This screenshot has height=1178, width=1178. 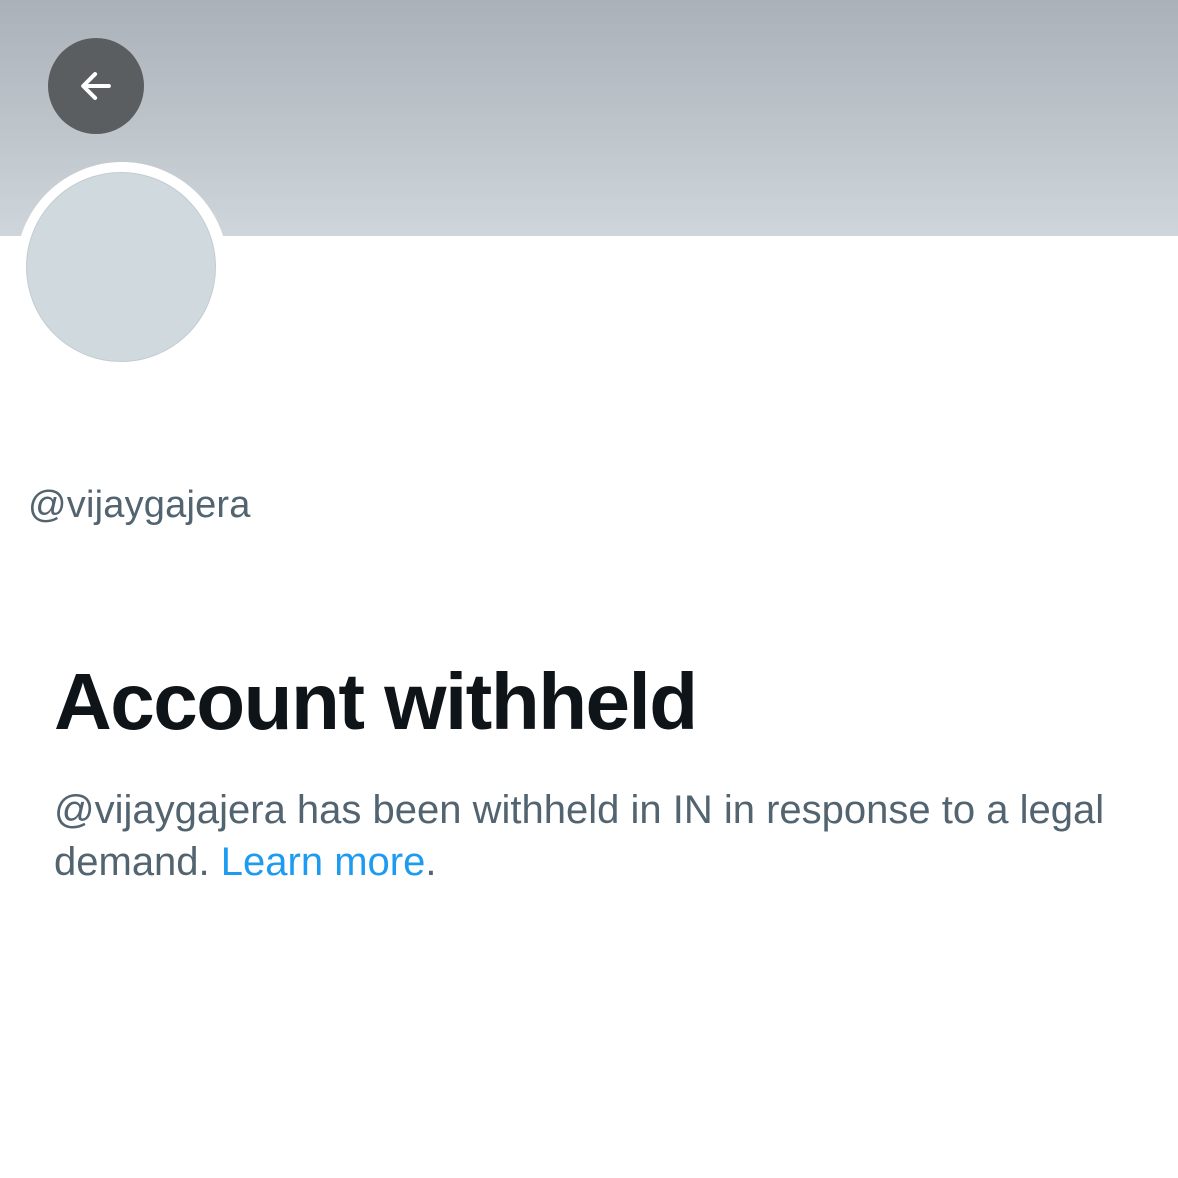 I want to click on withheld-title: Account withheld, so click(x=376, y=701).